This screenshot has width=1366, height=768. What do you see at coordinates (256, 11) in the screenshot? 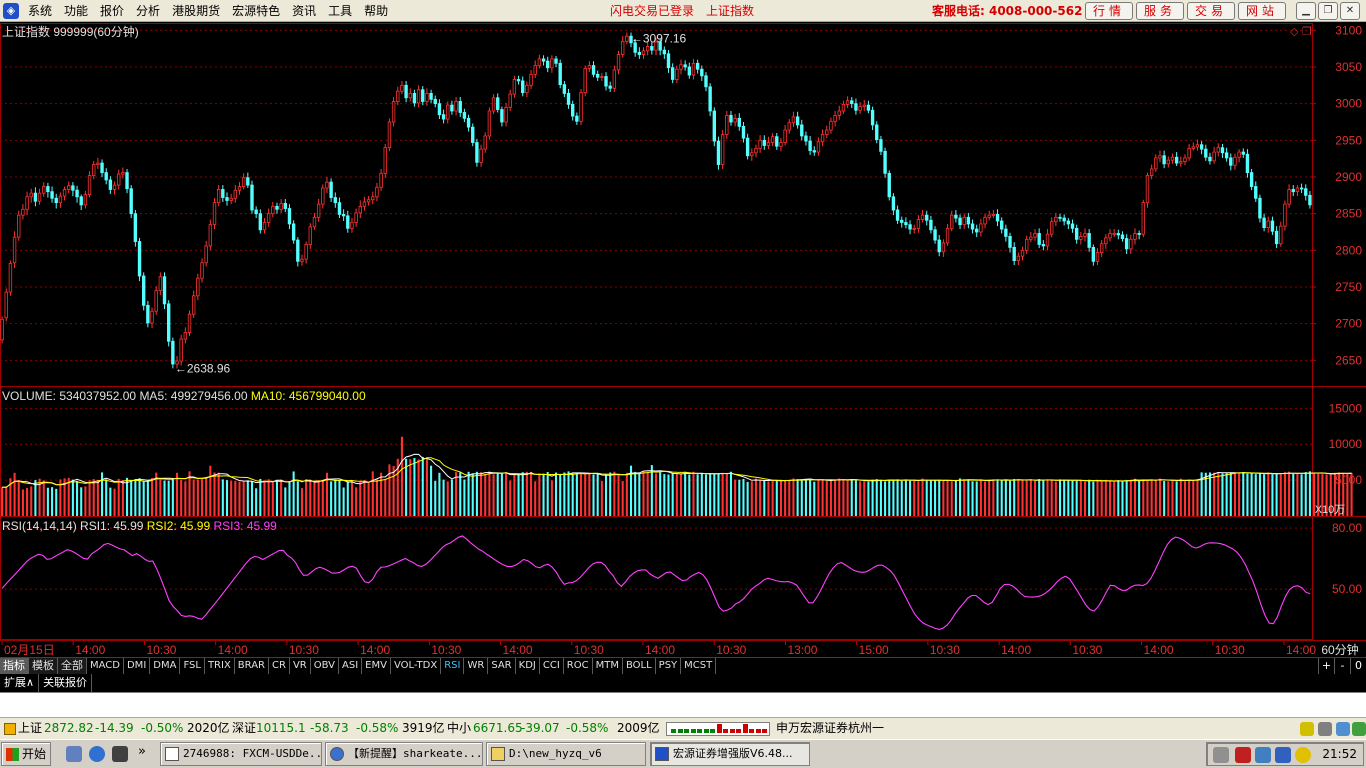
I see `menu-item: 宏源特色` at bounding box center [256, 11].